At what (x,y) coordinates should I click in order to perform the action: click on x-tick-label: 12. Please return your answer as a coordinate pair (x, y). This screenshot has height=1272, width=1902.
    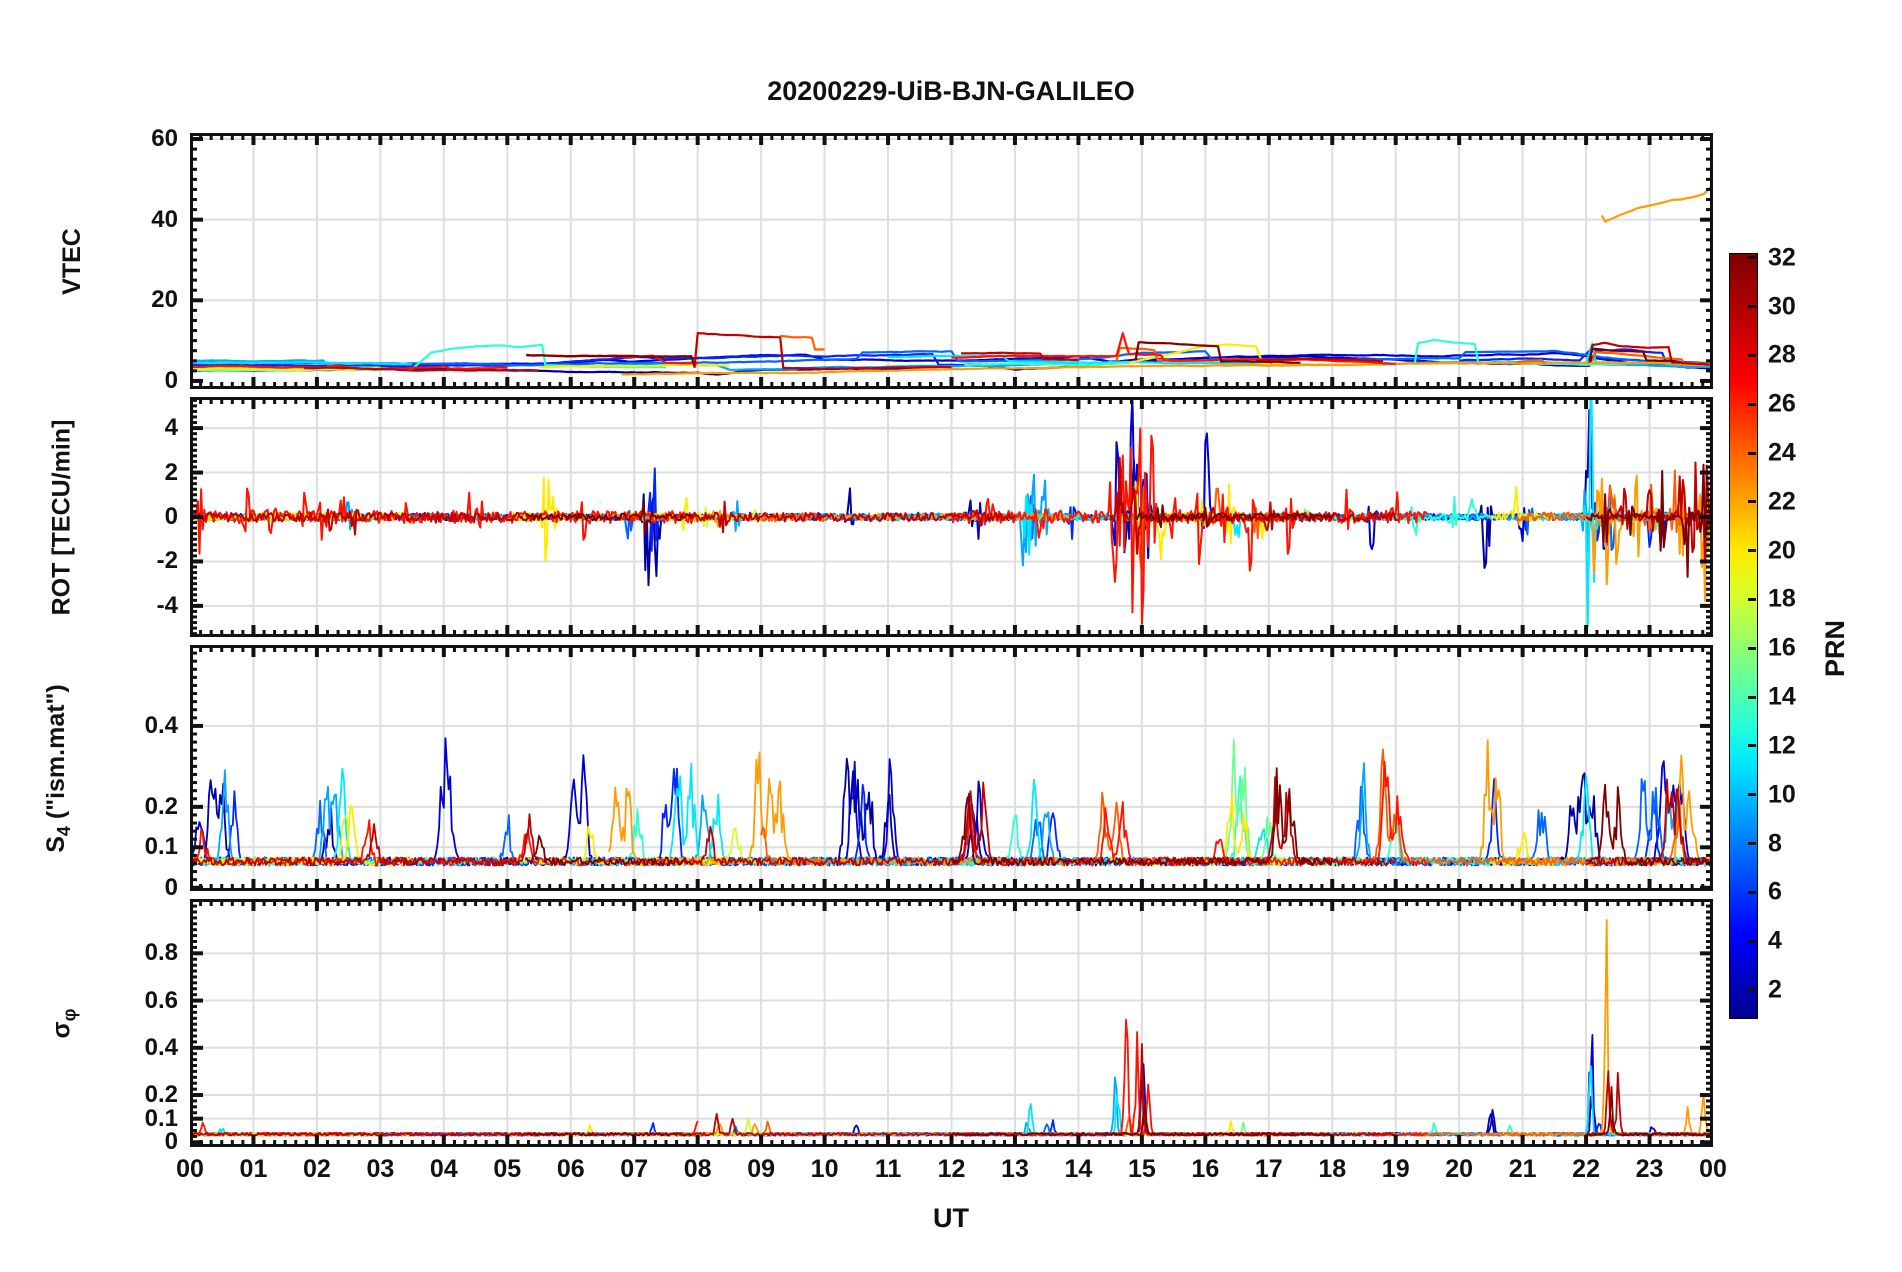
    Looking at the image, I should click on (951, 1169).